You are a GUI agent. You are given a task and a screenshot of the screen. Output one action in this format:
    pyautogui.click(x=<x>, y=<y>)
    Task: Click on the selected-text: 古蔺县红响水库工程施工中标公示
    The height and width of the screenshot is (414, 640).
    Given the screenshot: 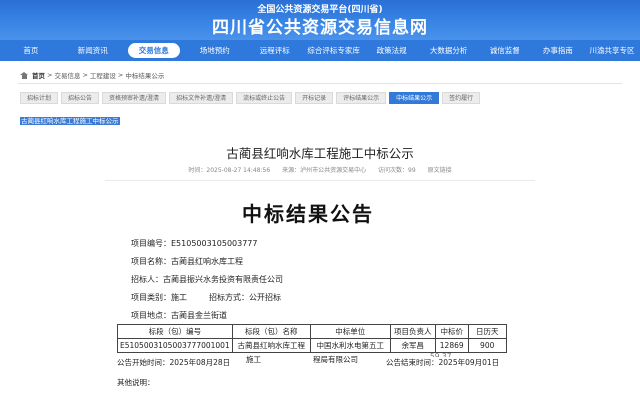 What is the action you would take?
    pyautogui.click(x=70, y=121)
    